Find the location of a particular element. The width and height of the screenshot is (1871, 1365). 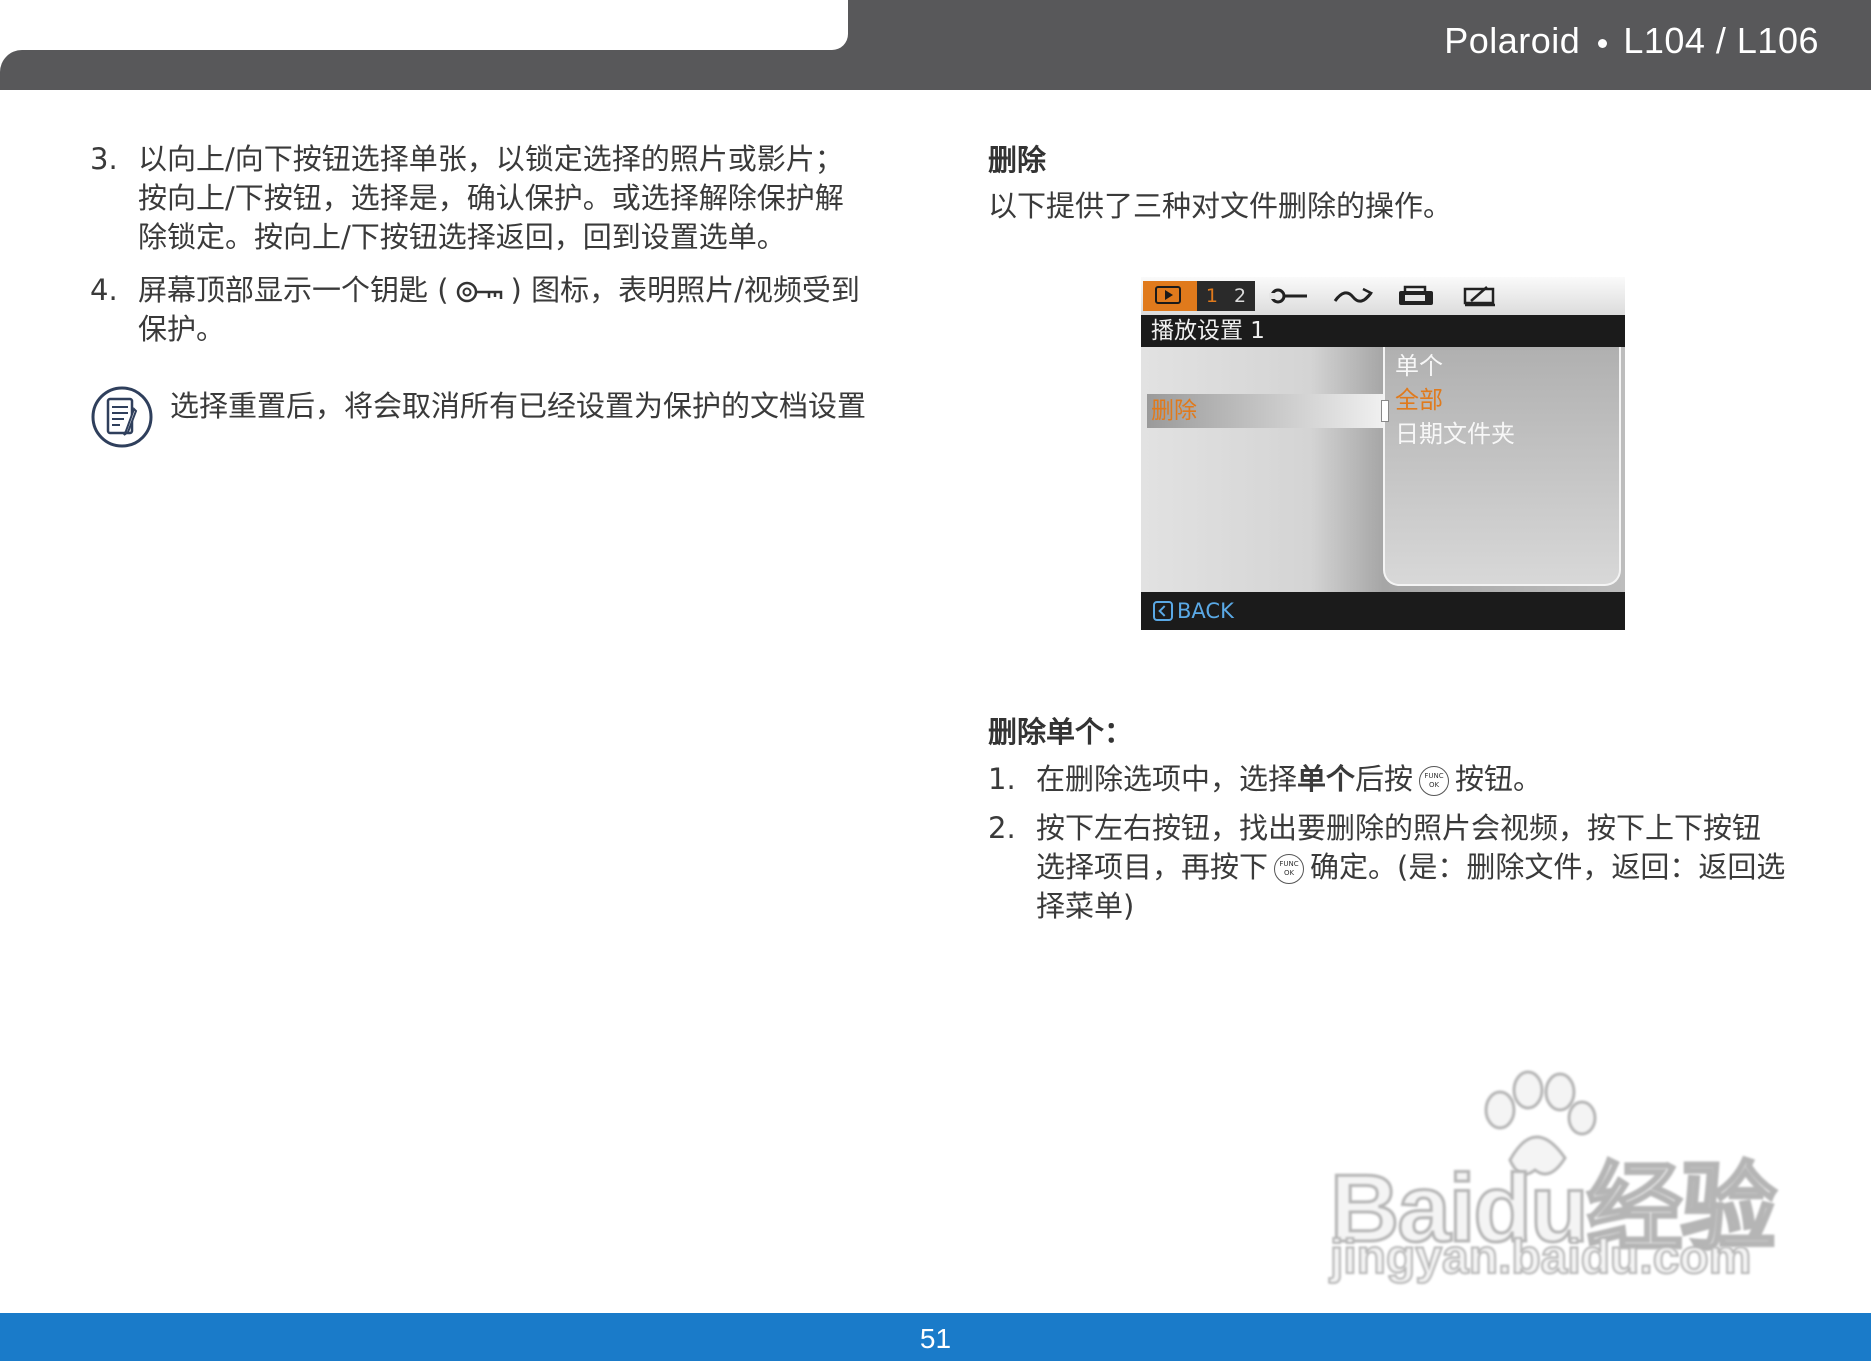

list-number: 3. is located at coordinates (104, 159).